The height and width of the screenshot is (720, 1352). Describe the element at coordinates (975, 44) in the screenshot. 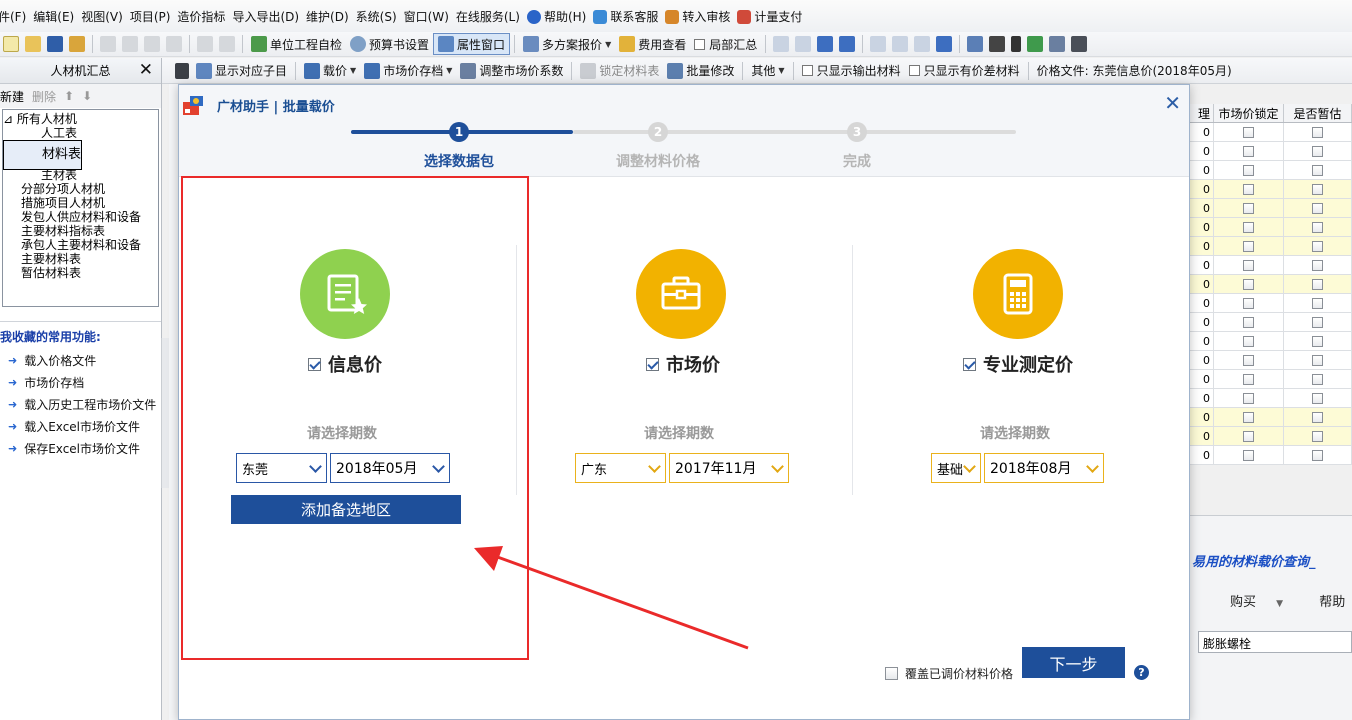

I see `calculator-icon` at that location.